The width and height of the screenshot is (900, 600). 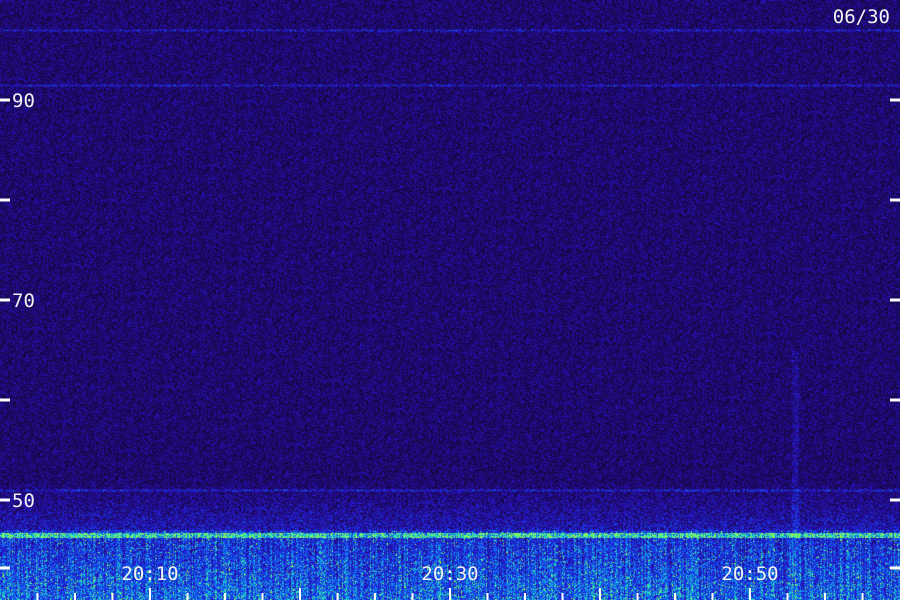 What do you see at coordinates (23, 301) in the screenshot?
I see `y-tick-label: 70` at bounding box center [23, 301].